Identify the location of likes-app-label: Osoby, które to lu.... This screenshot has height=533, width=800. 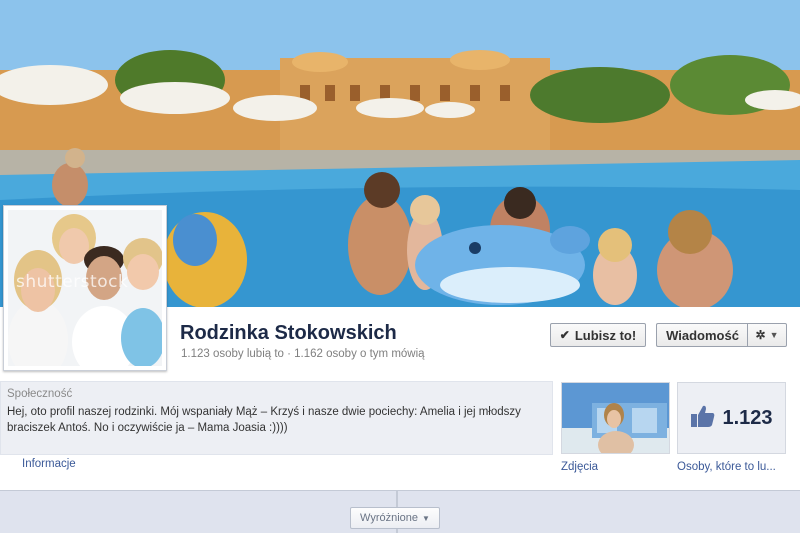
(732, 467).